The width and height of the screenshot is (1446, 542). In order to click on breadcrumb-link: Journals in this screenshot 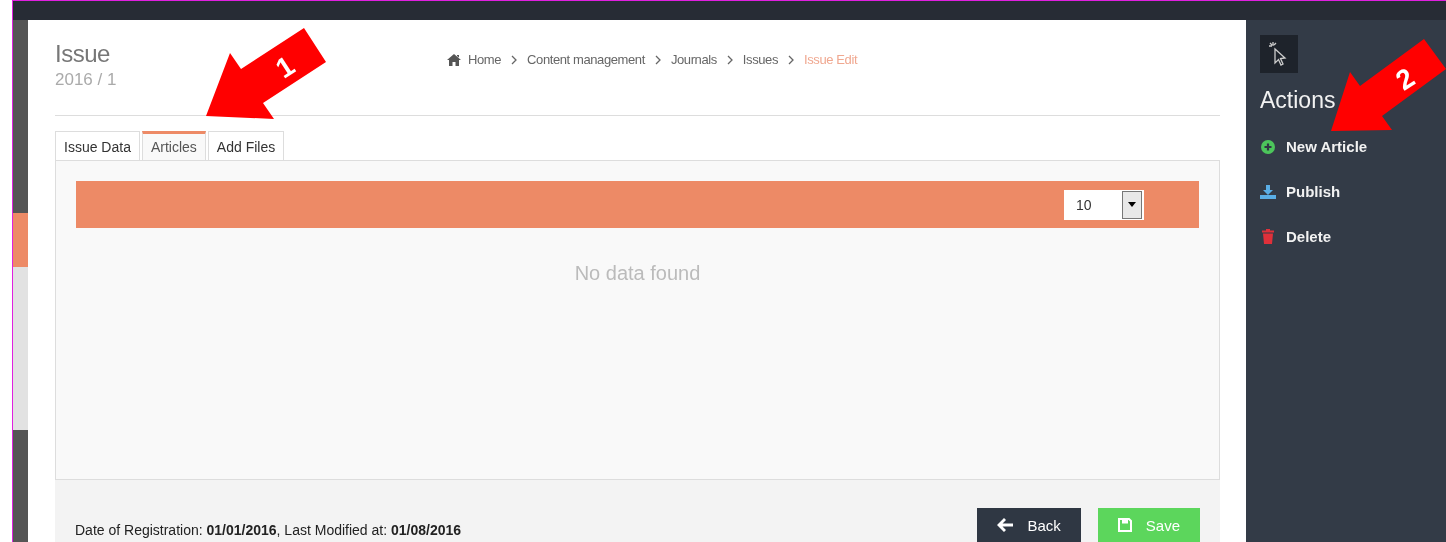, I will do `click(693, 59)`.